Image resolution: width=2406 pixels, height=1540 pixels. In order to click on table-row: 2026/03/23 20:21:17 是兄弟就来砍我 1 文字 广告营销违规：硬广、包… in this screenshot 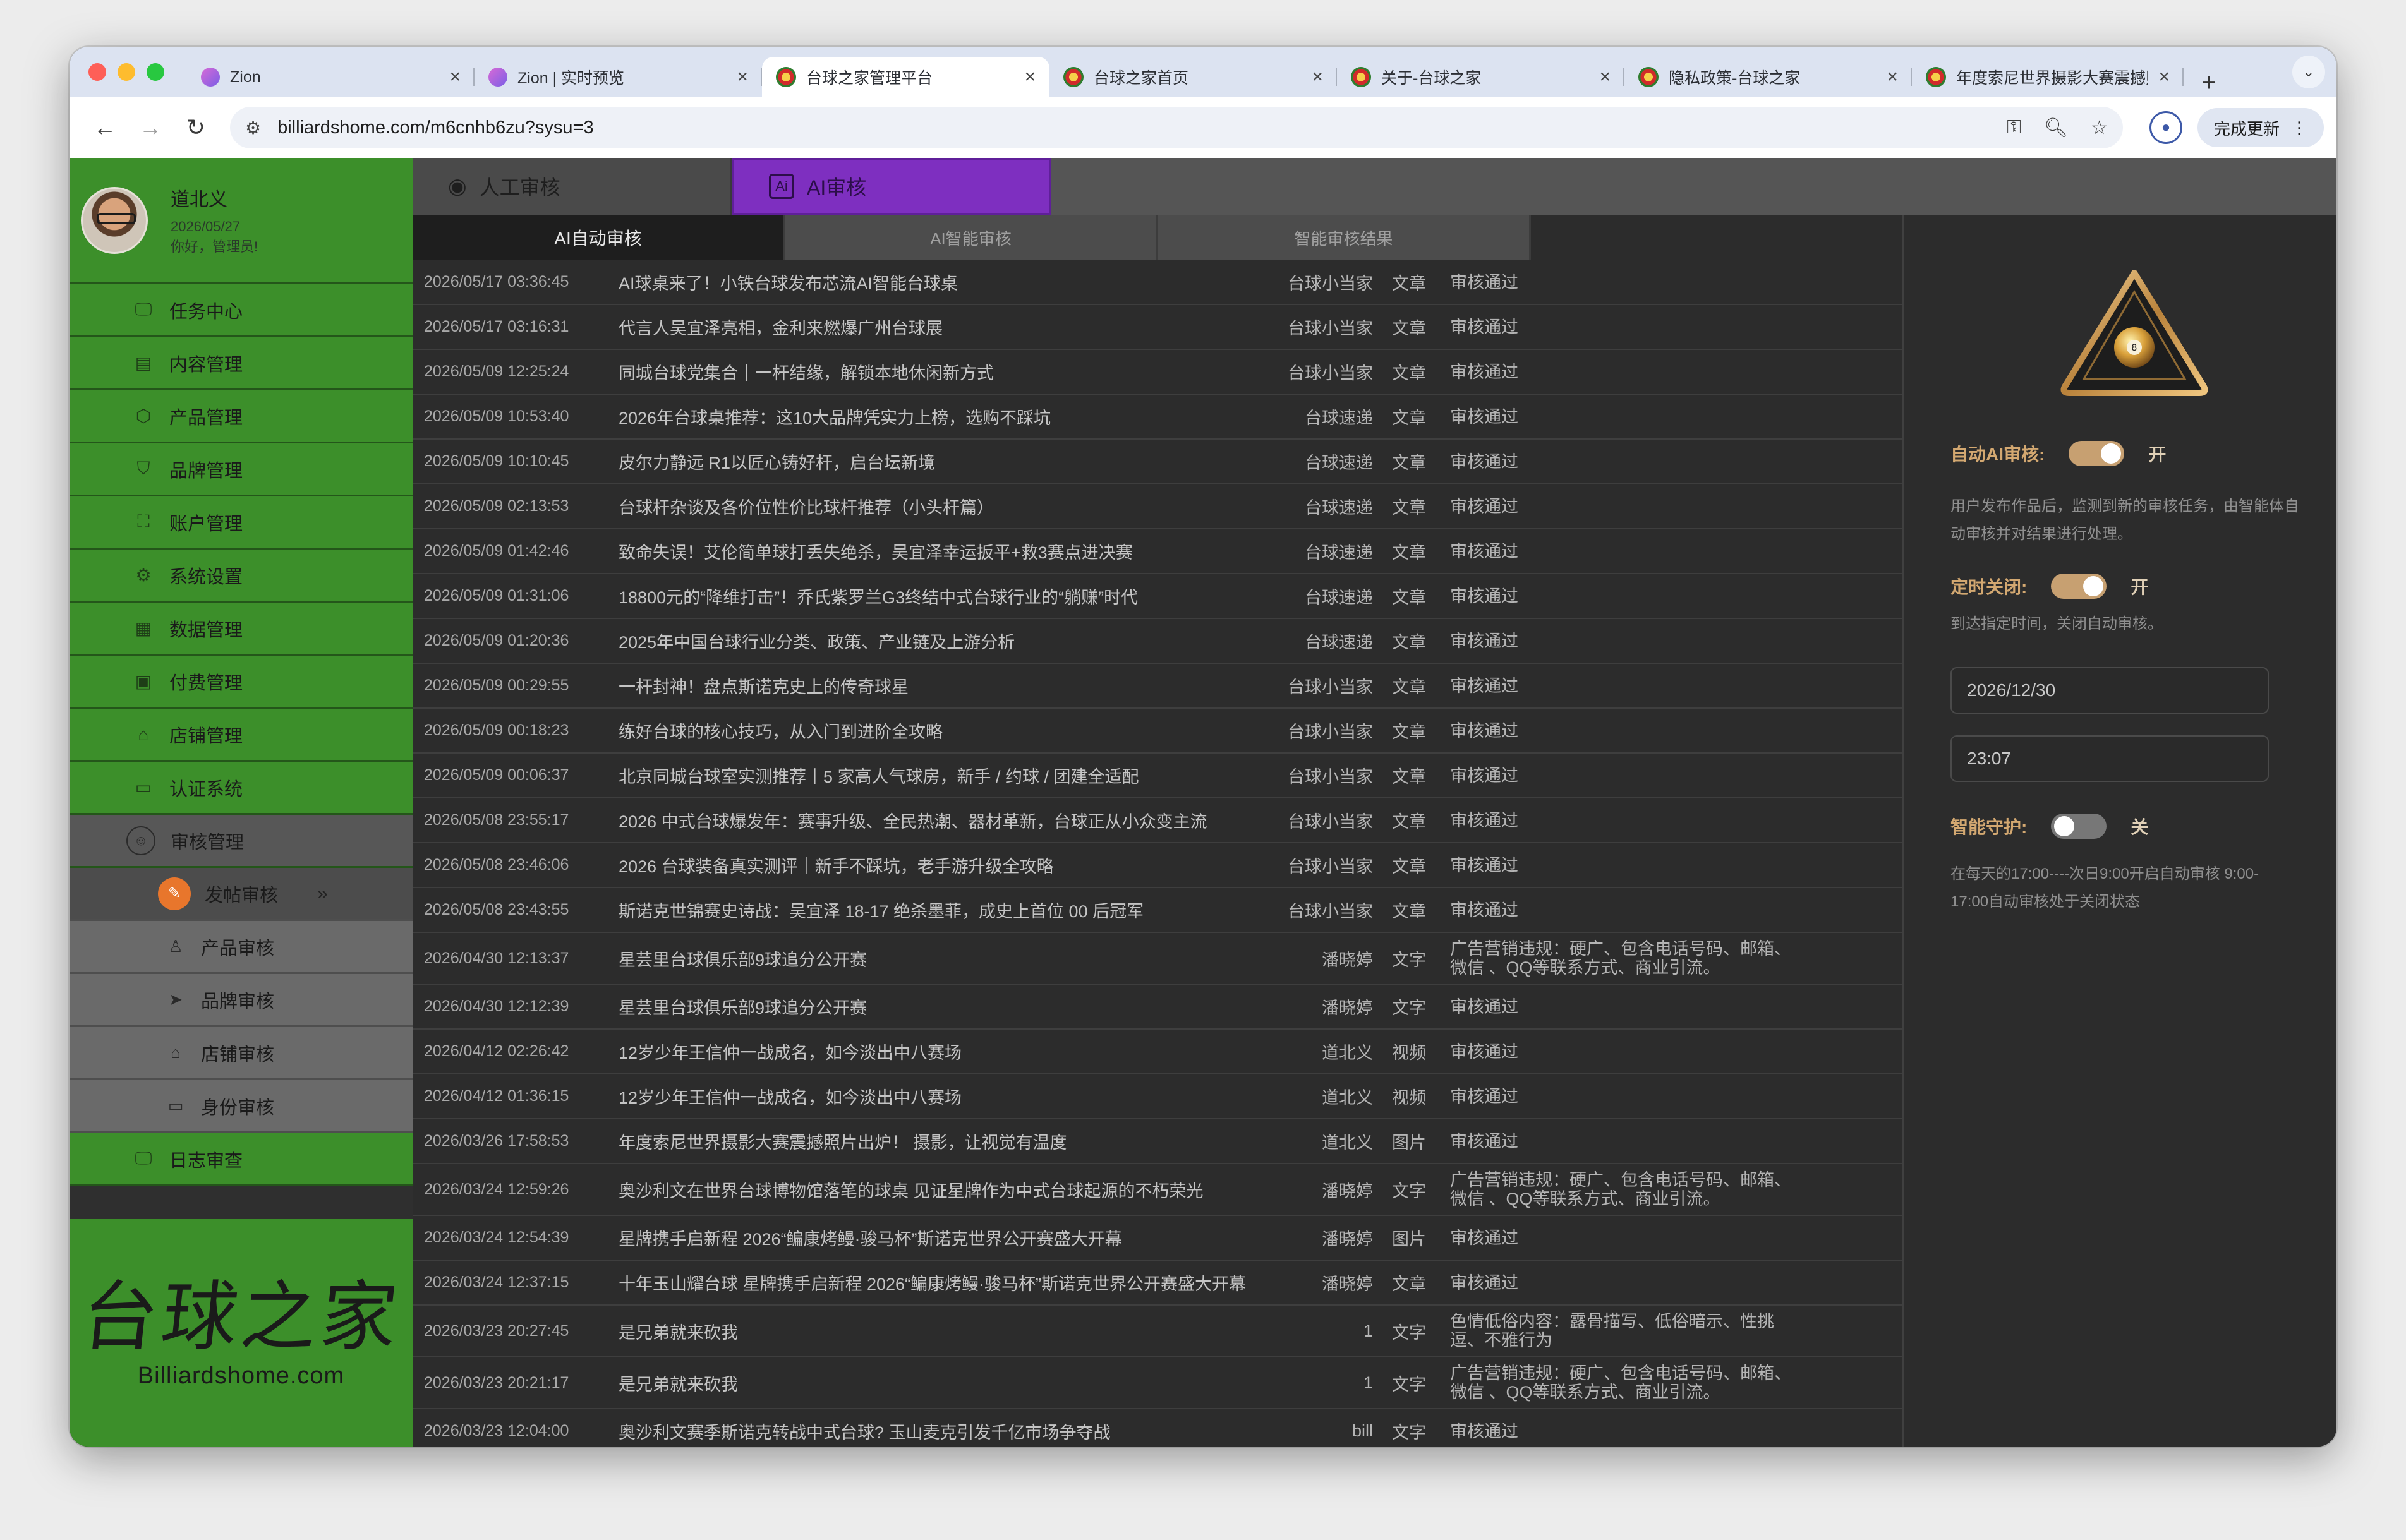, I will do `click(1157, 1383)`.